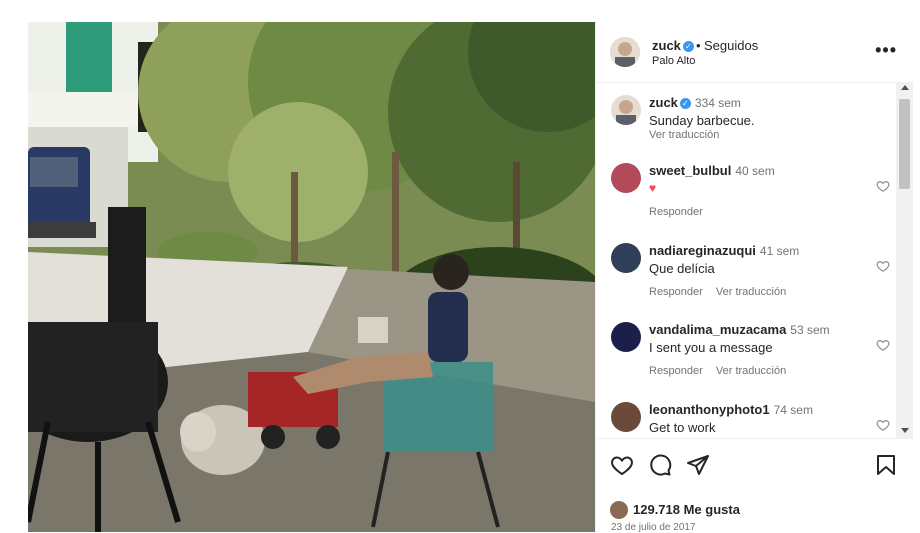 Image resolution: width=920 pixels, height=533 pixels. Describe the element at coordinates (886, 50) in the screenshot. I see `more-icon: •••` at that location.